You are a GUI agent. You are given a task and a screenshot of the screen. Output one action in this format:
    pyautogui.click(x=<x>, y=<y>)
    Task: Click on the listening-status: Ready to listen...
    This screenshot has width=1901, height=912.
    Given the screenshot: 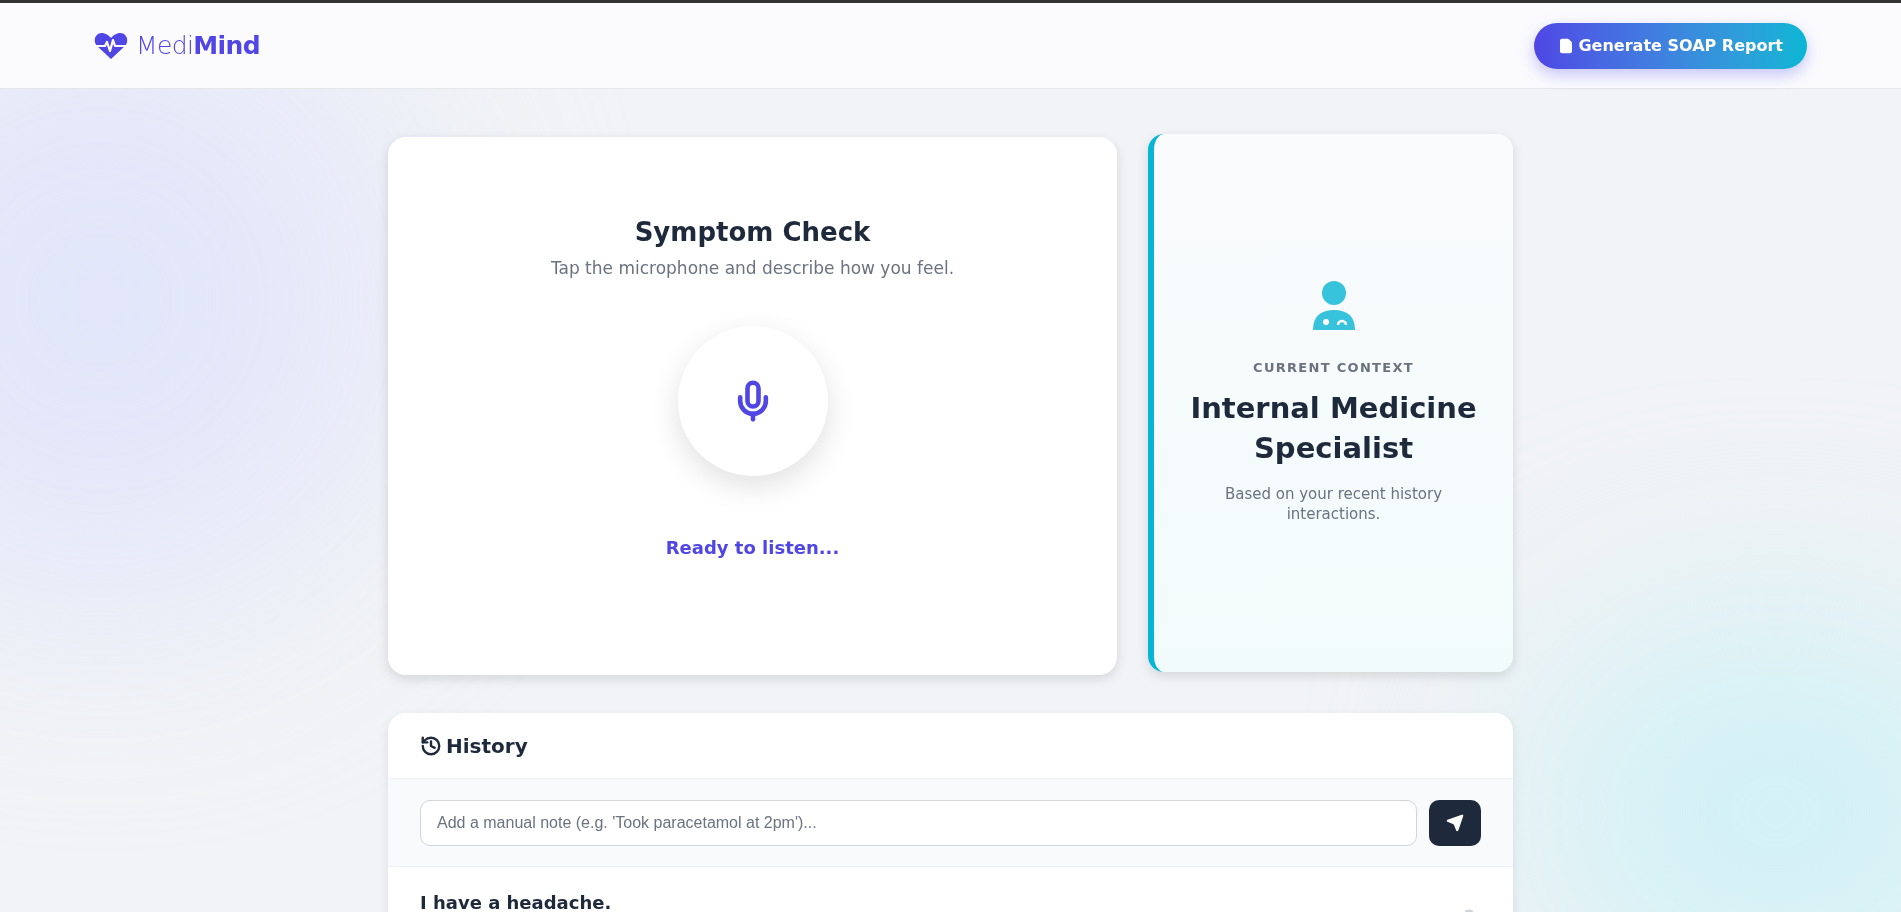 What is the action you would take?
    pyautogui.click(x=752, y=547)
    